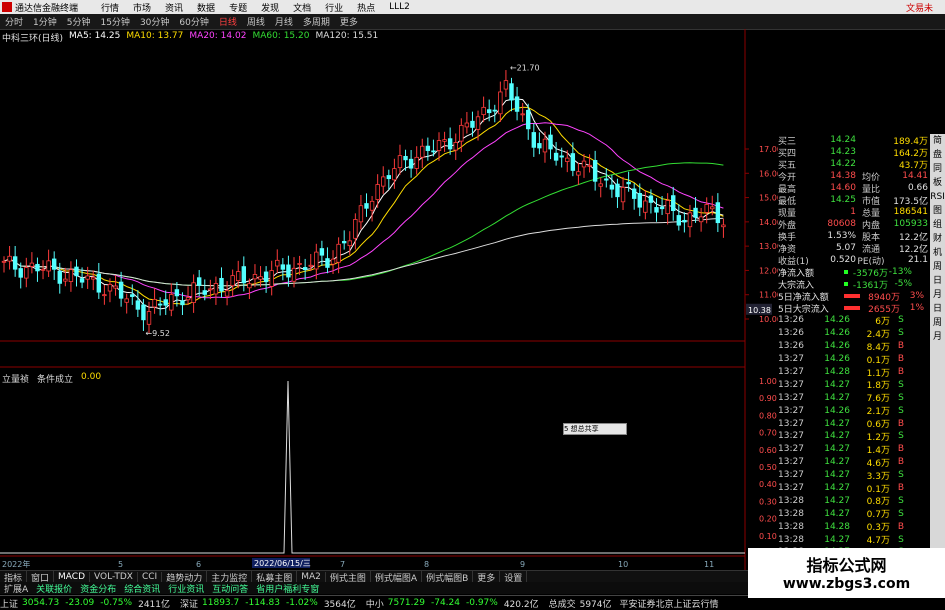 Image resolution: width=945 pixels, height=610 pixels. What do you see at coordinates (155, 36) in the screenshot?
I see `ma10-label: MA10: 13.77` at bounding box center [155, 36].